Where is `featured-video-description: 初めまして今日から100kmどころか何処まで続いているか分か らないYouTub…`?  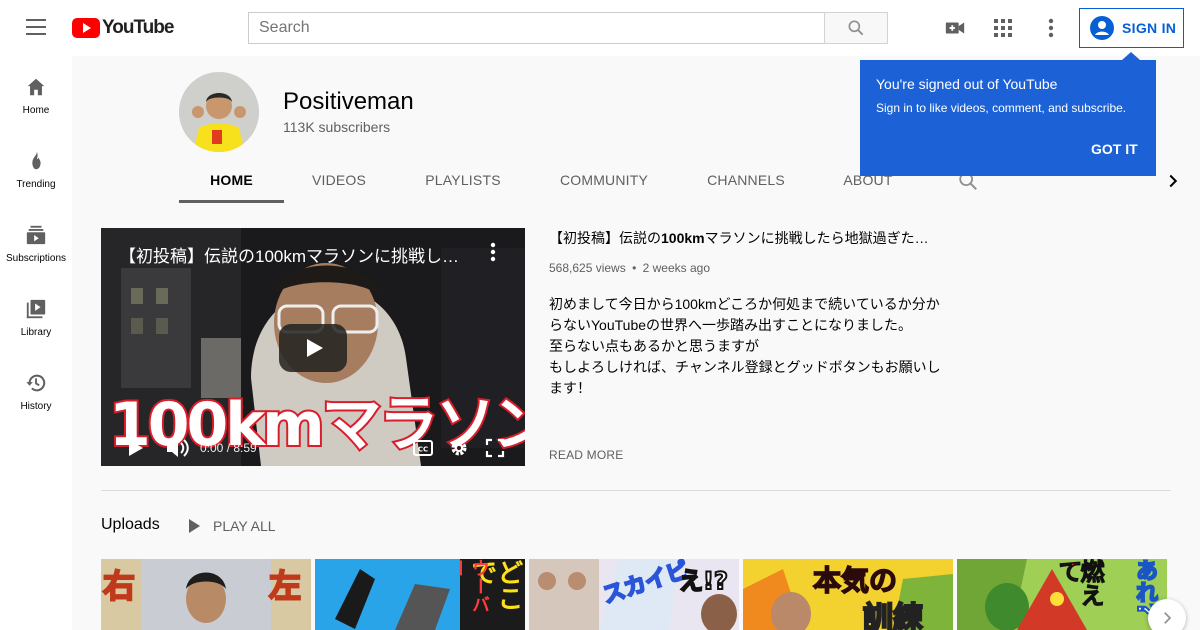
featured-video-description: 初めまして今日から100kmどころか何処まで続いているか分か らないYouTub… is located at coordinates (749, 346).